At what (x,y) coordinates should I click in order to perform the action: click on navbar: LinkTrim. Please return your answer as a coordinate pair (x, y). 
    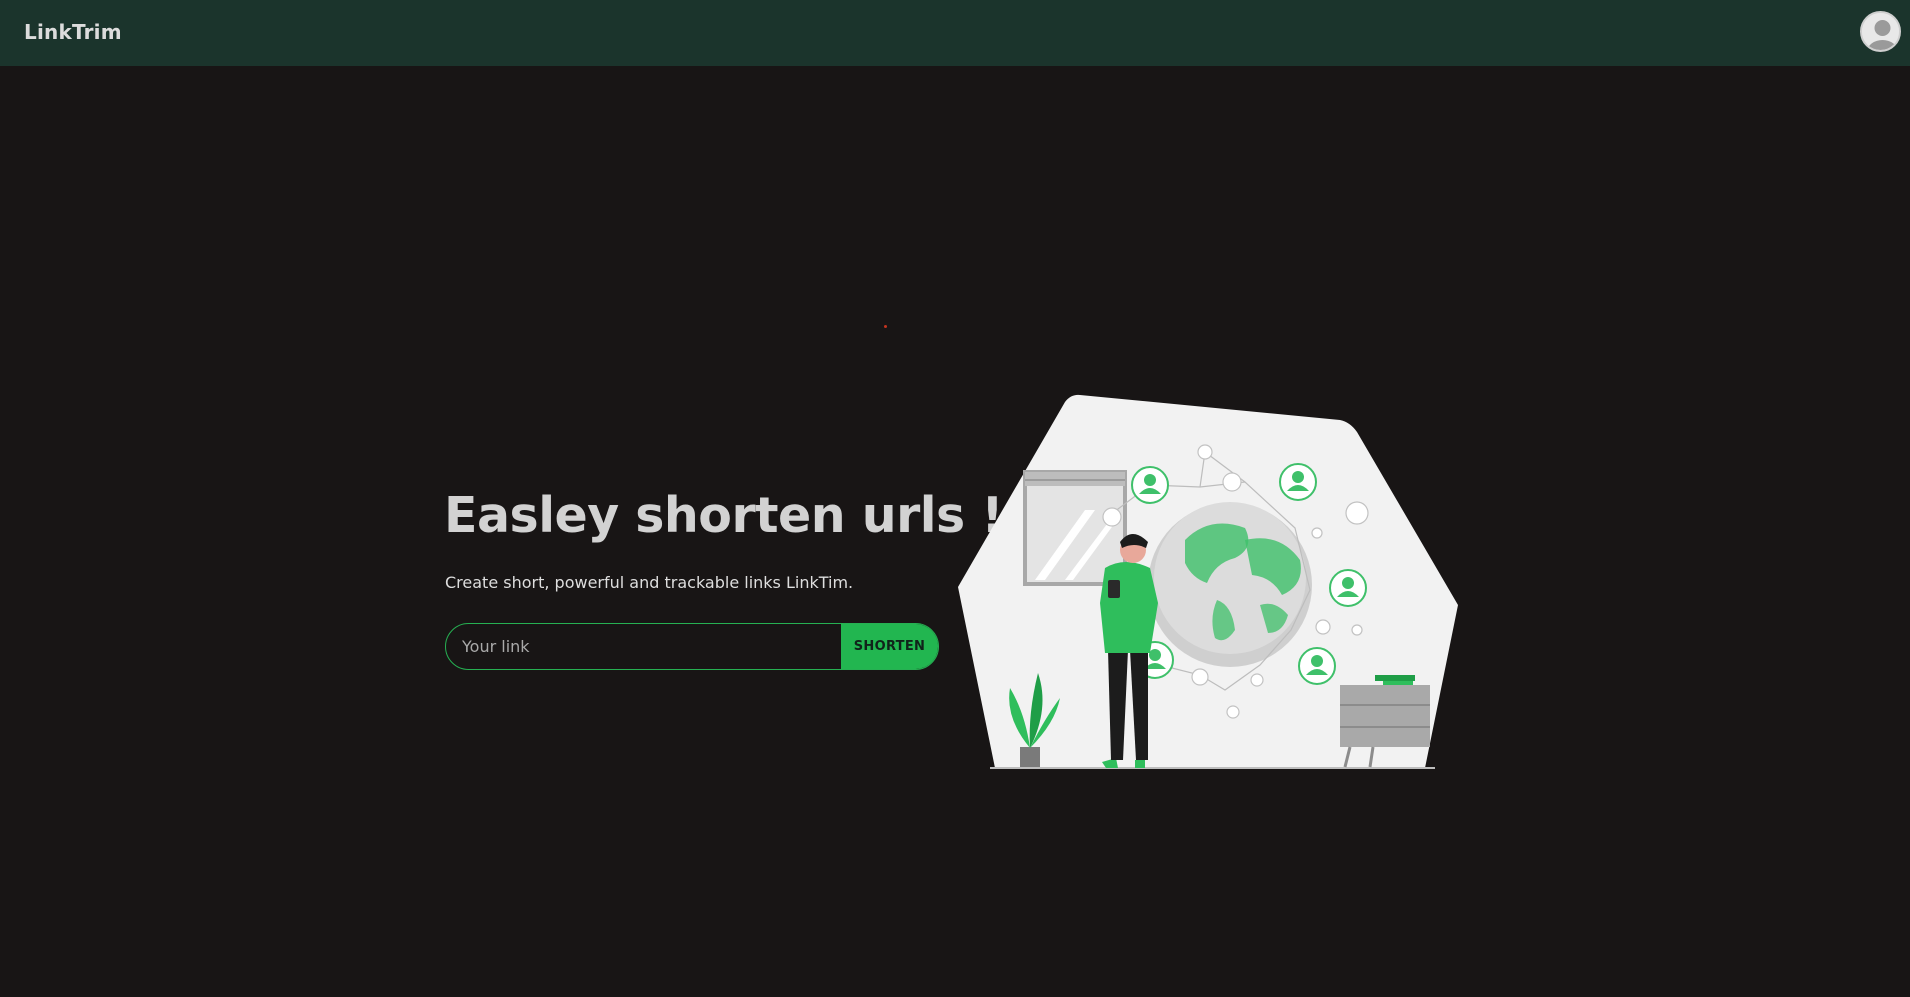
    Looking at the image, I should click on (955, 33).